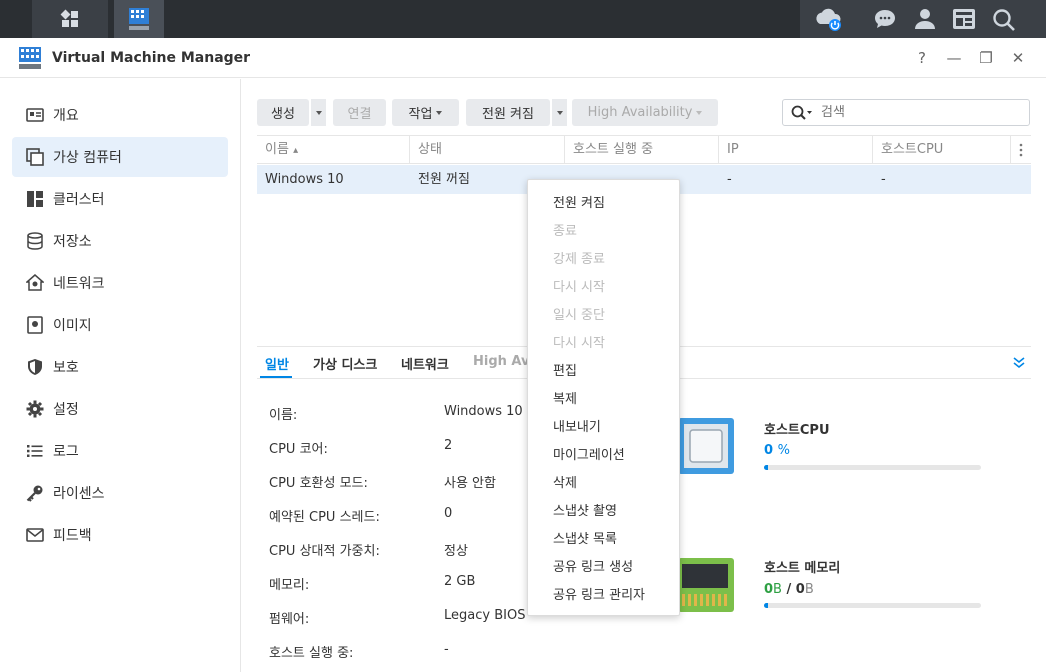  What do you see at coordinates (1004, 20) in the screenshot?
I see `search-icon` at bounding box center [1004, 20].